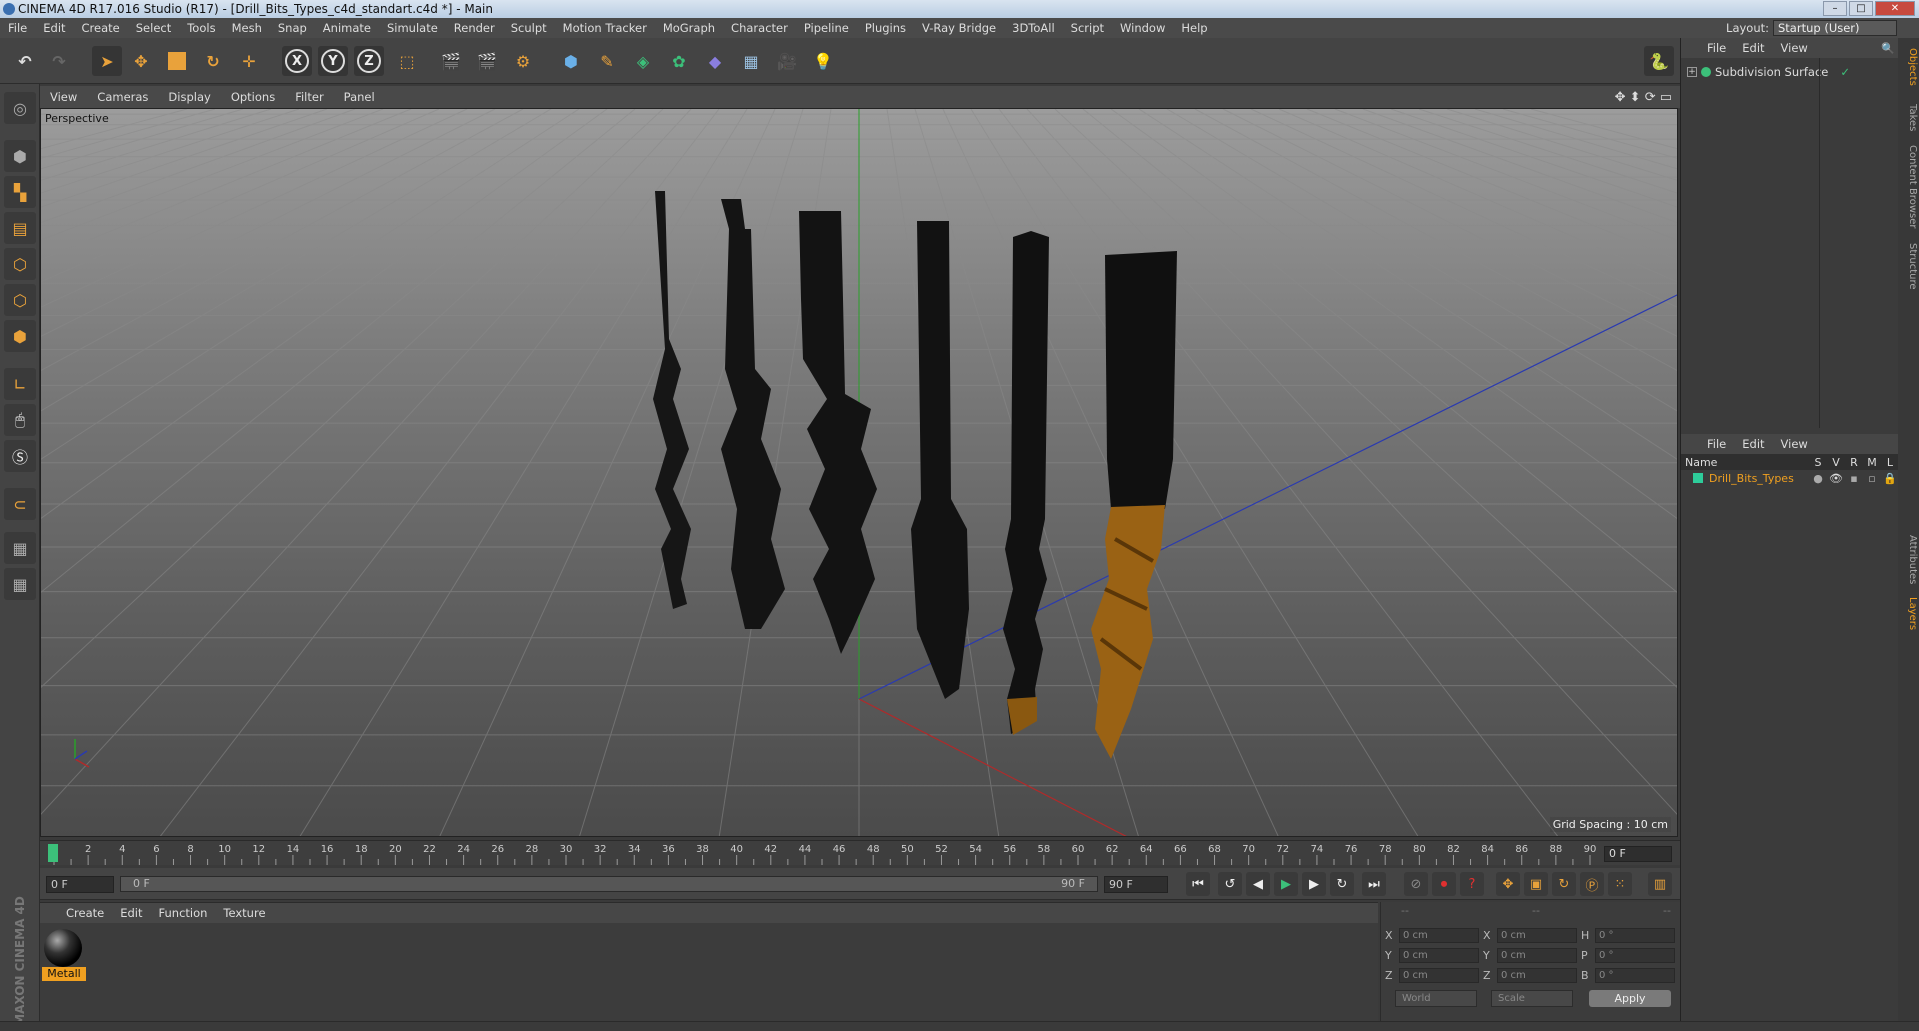 This screenshot has width=1919, height=1031. Describe the element at coordinates (407, 61) in the screenshot. I see `coordinate-system-icon: ⬚` at that location.